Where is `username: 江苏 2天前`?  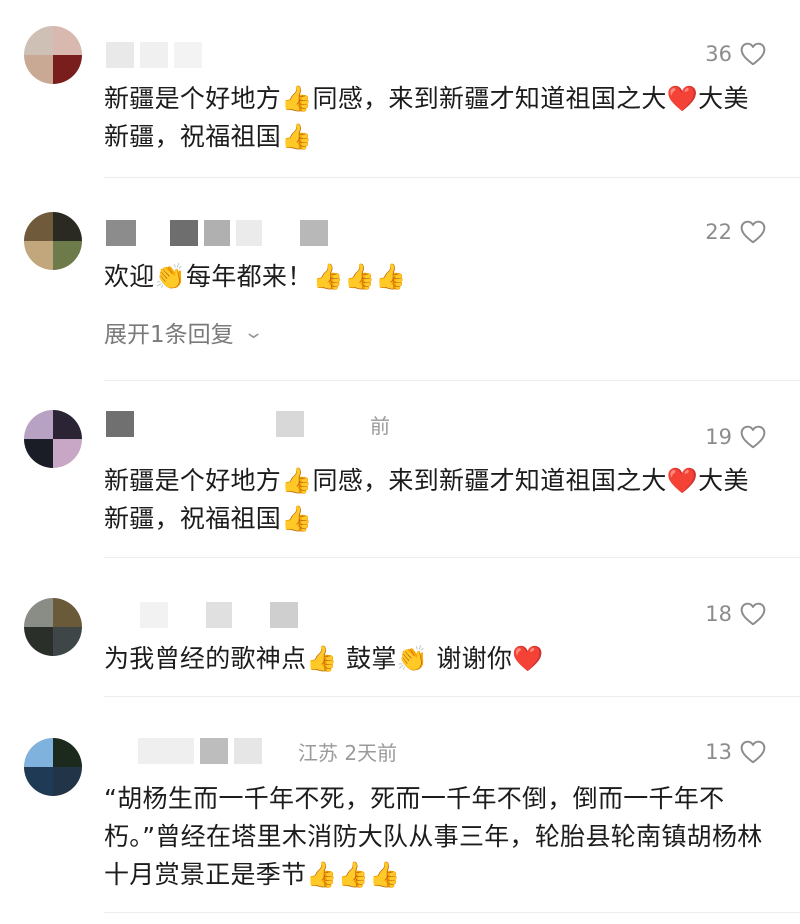
username: 江苏 2天前 is located at coordinates (252, 751).